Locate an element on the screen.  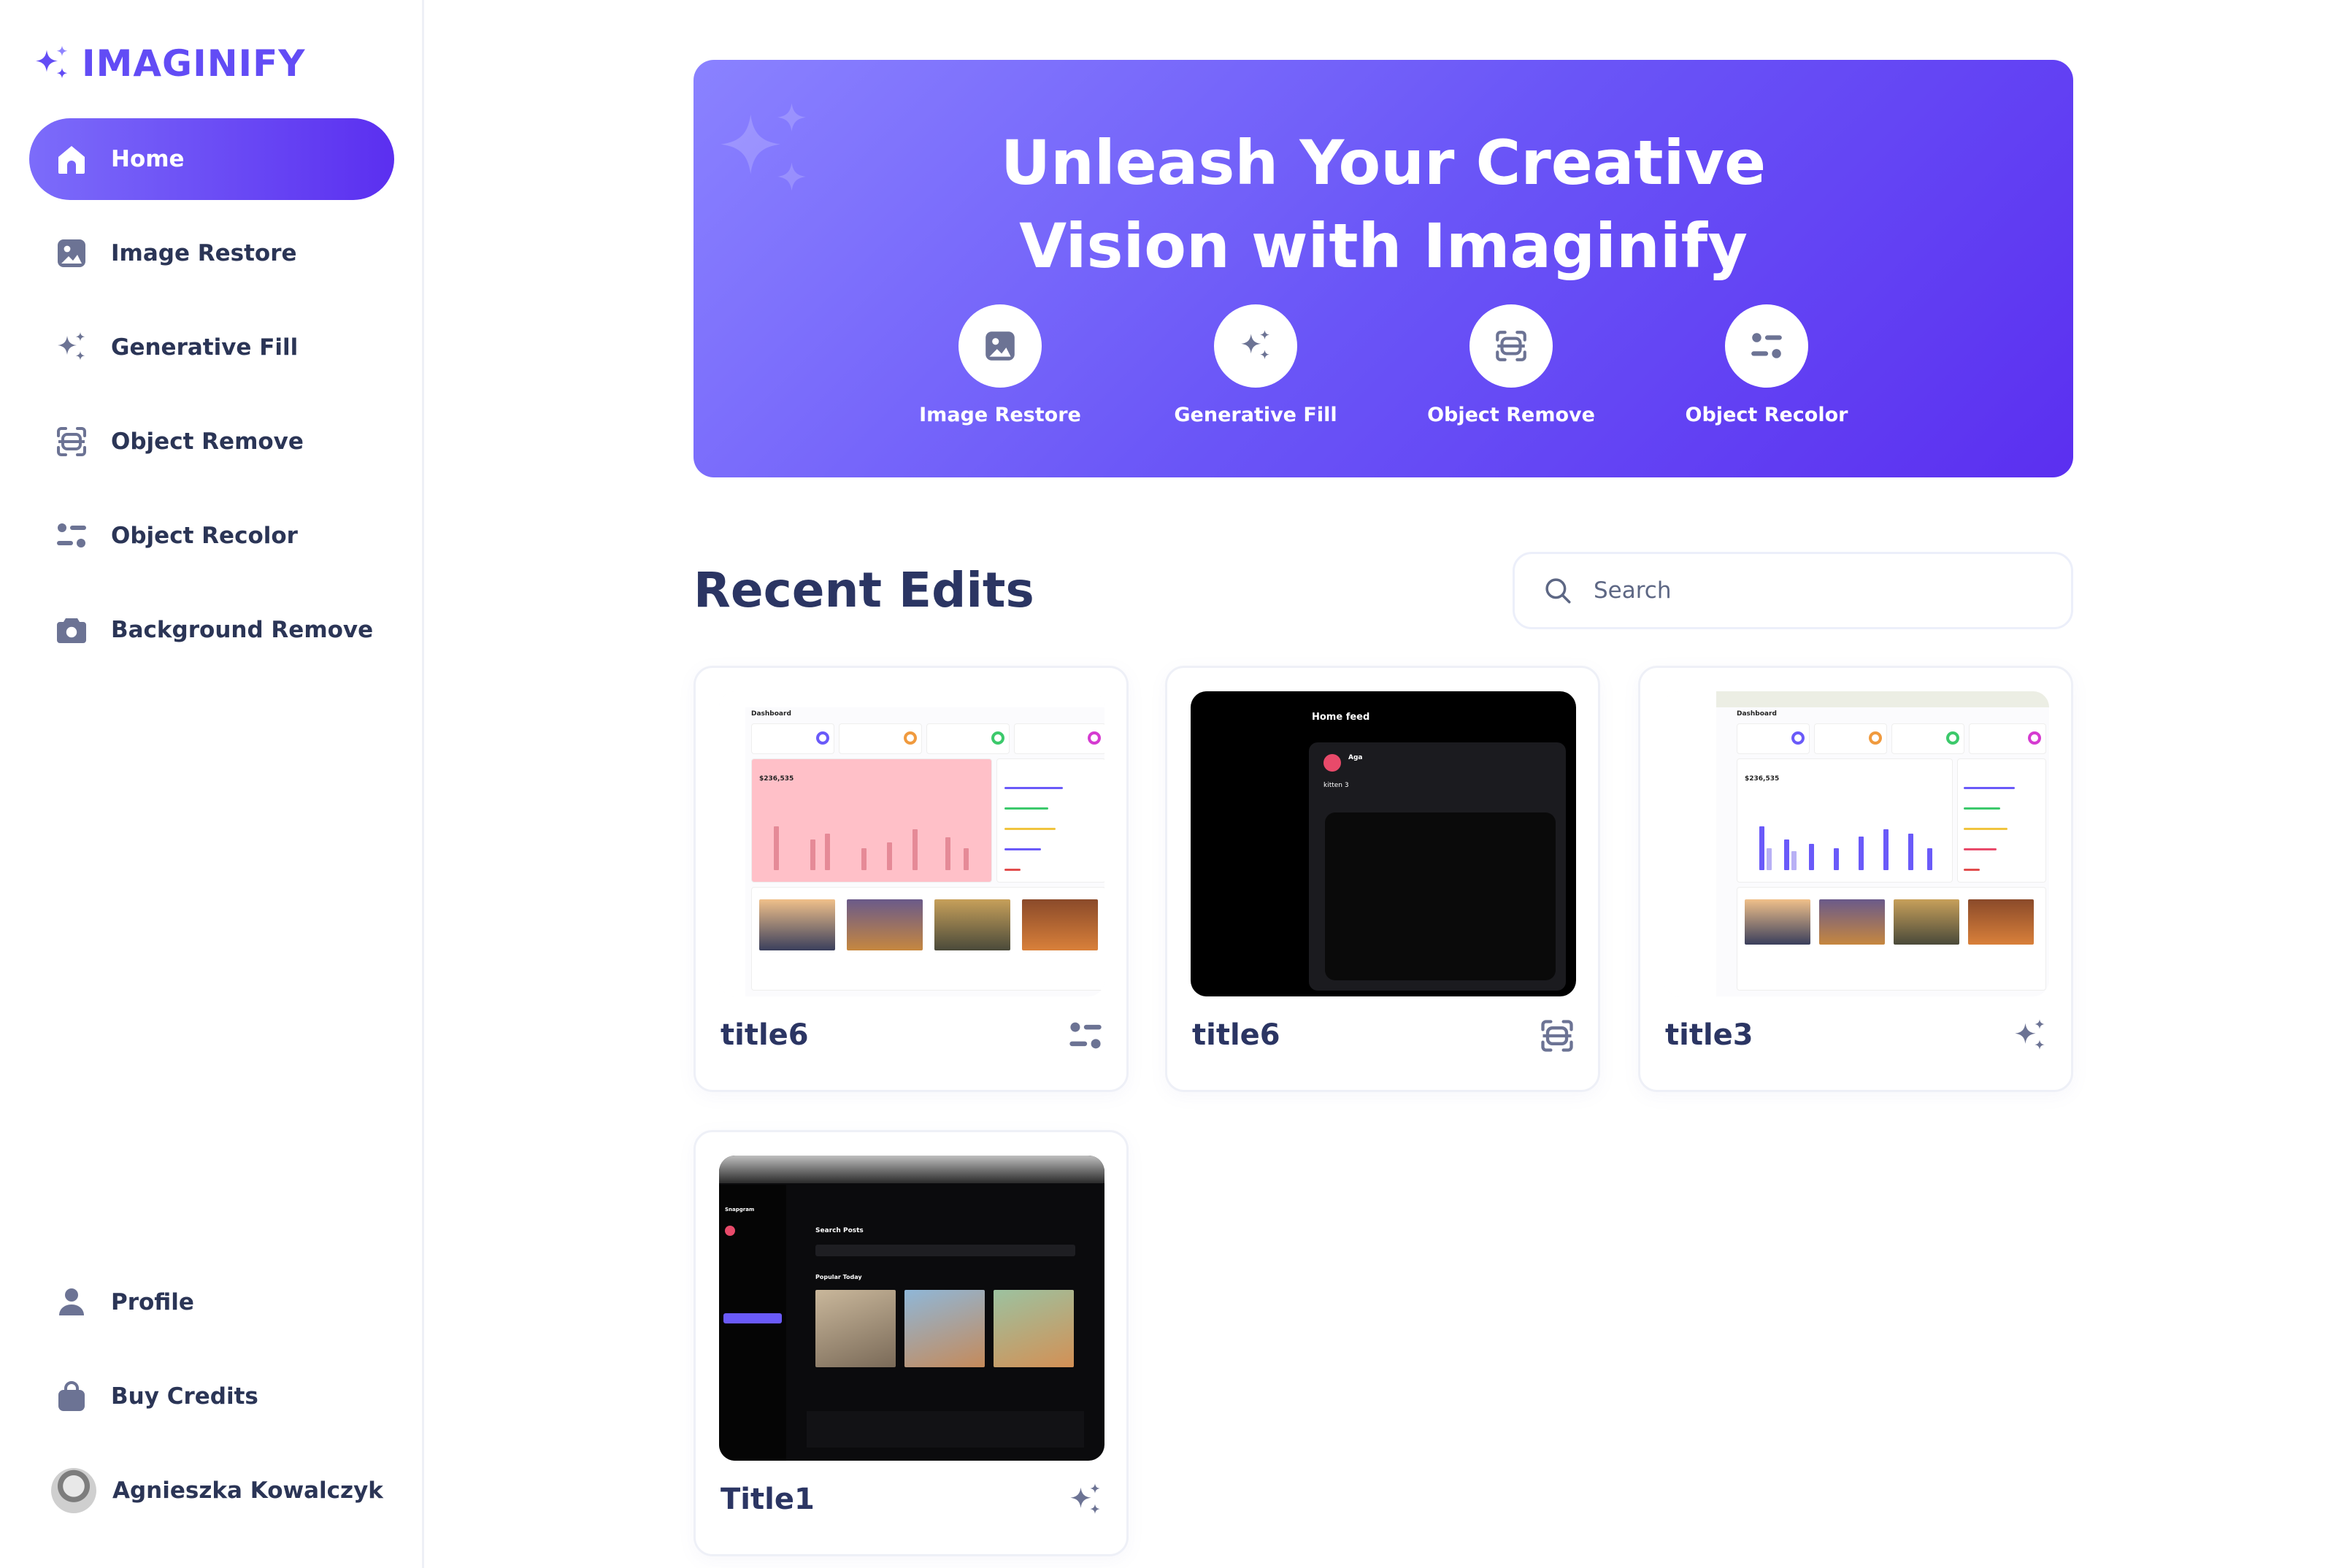
thumb-post-text: kitten 3 is located at coordinates (1336, 786).